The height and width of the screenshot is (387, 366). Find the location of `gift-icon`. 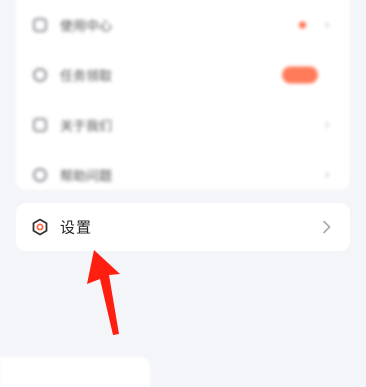

gift-icon is located at coordinates (40, 75).